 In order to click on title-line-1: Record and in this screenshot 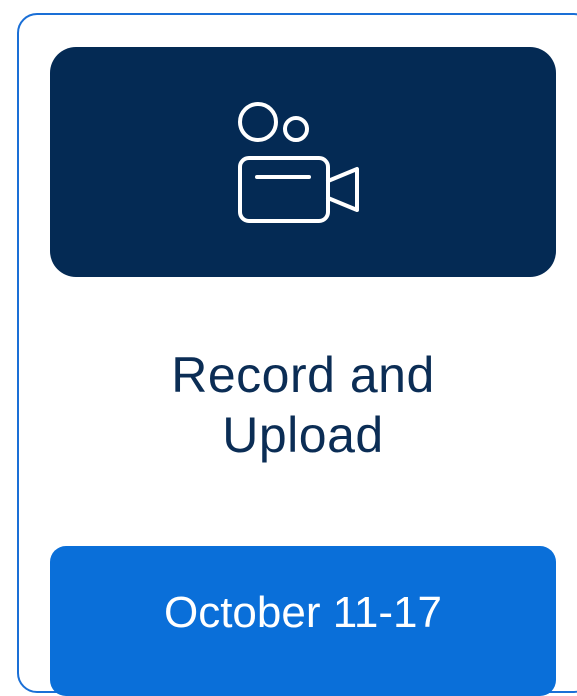, I will do `click(303, 375)`.